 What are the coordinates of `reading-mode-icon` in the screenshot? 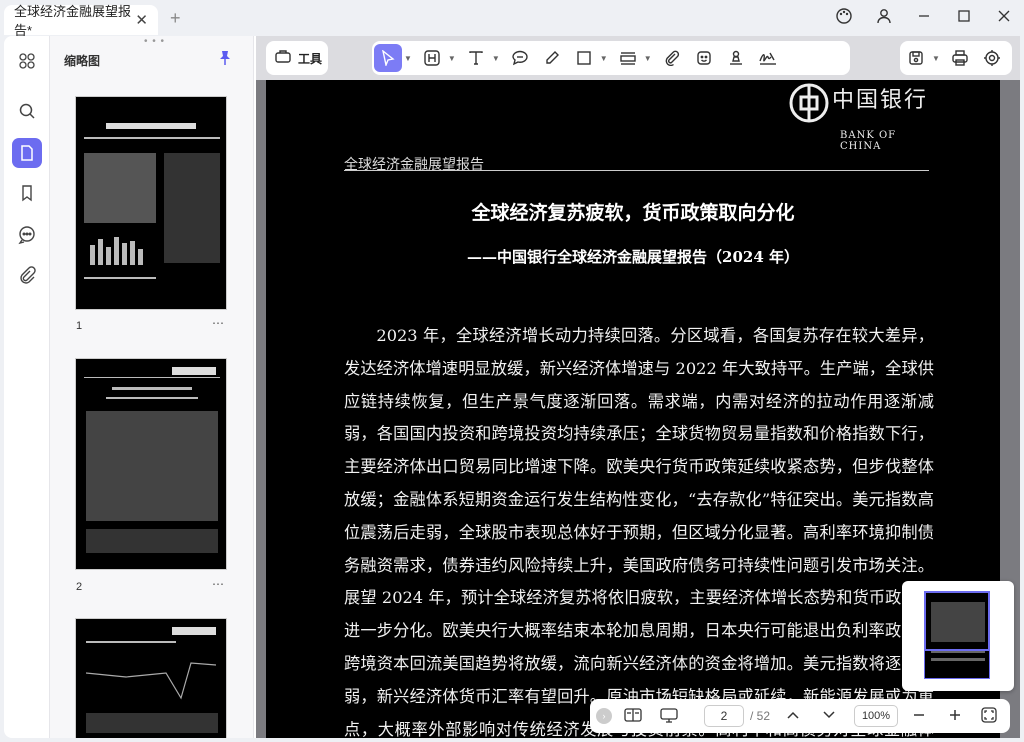 It's located at (633, 716).